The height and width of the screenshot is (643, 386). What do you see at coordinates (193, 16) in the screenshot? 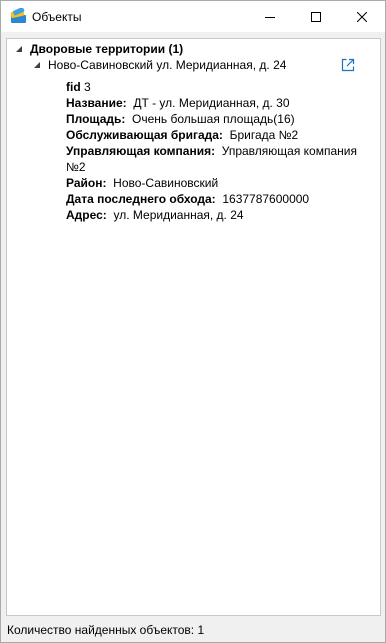
I see `title-bar: Объекты` at bounding box center [193, 16].